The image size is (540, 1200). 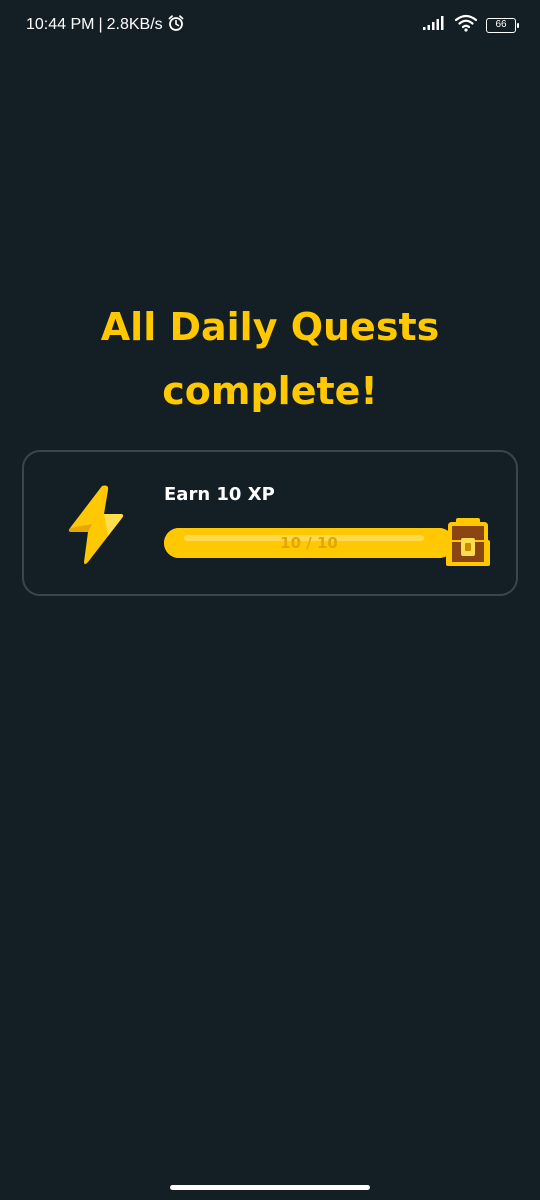 What do you see at coordinates (270, 359) in the screenshot?
I see `quests-complete-headline: All Daily Quests complete!` at bounding box center [270, 359].